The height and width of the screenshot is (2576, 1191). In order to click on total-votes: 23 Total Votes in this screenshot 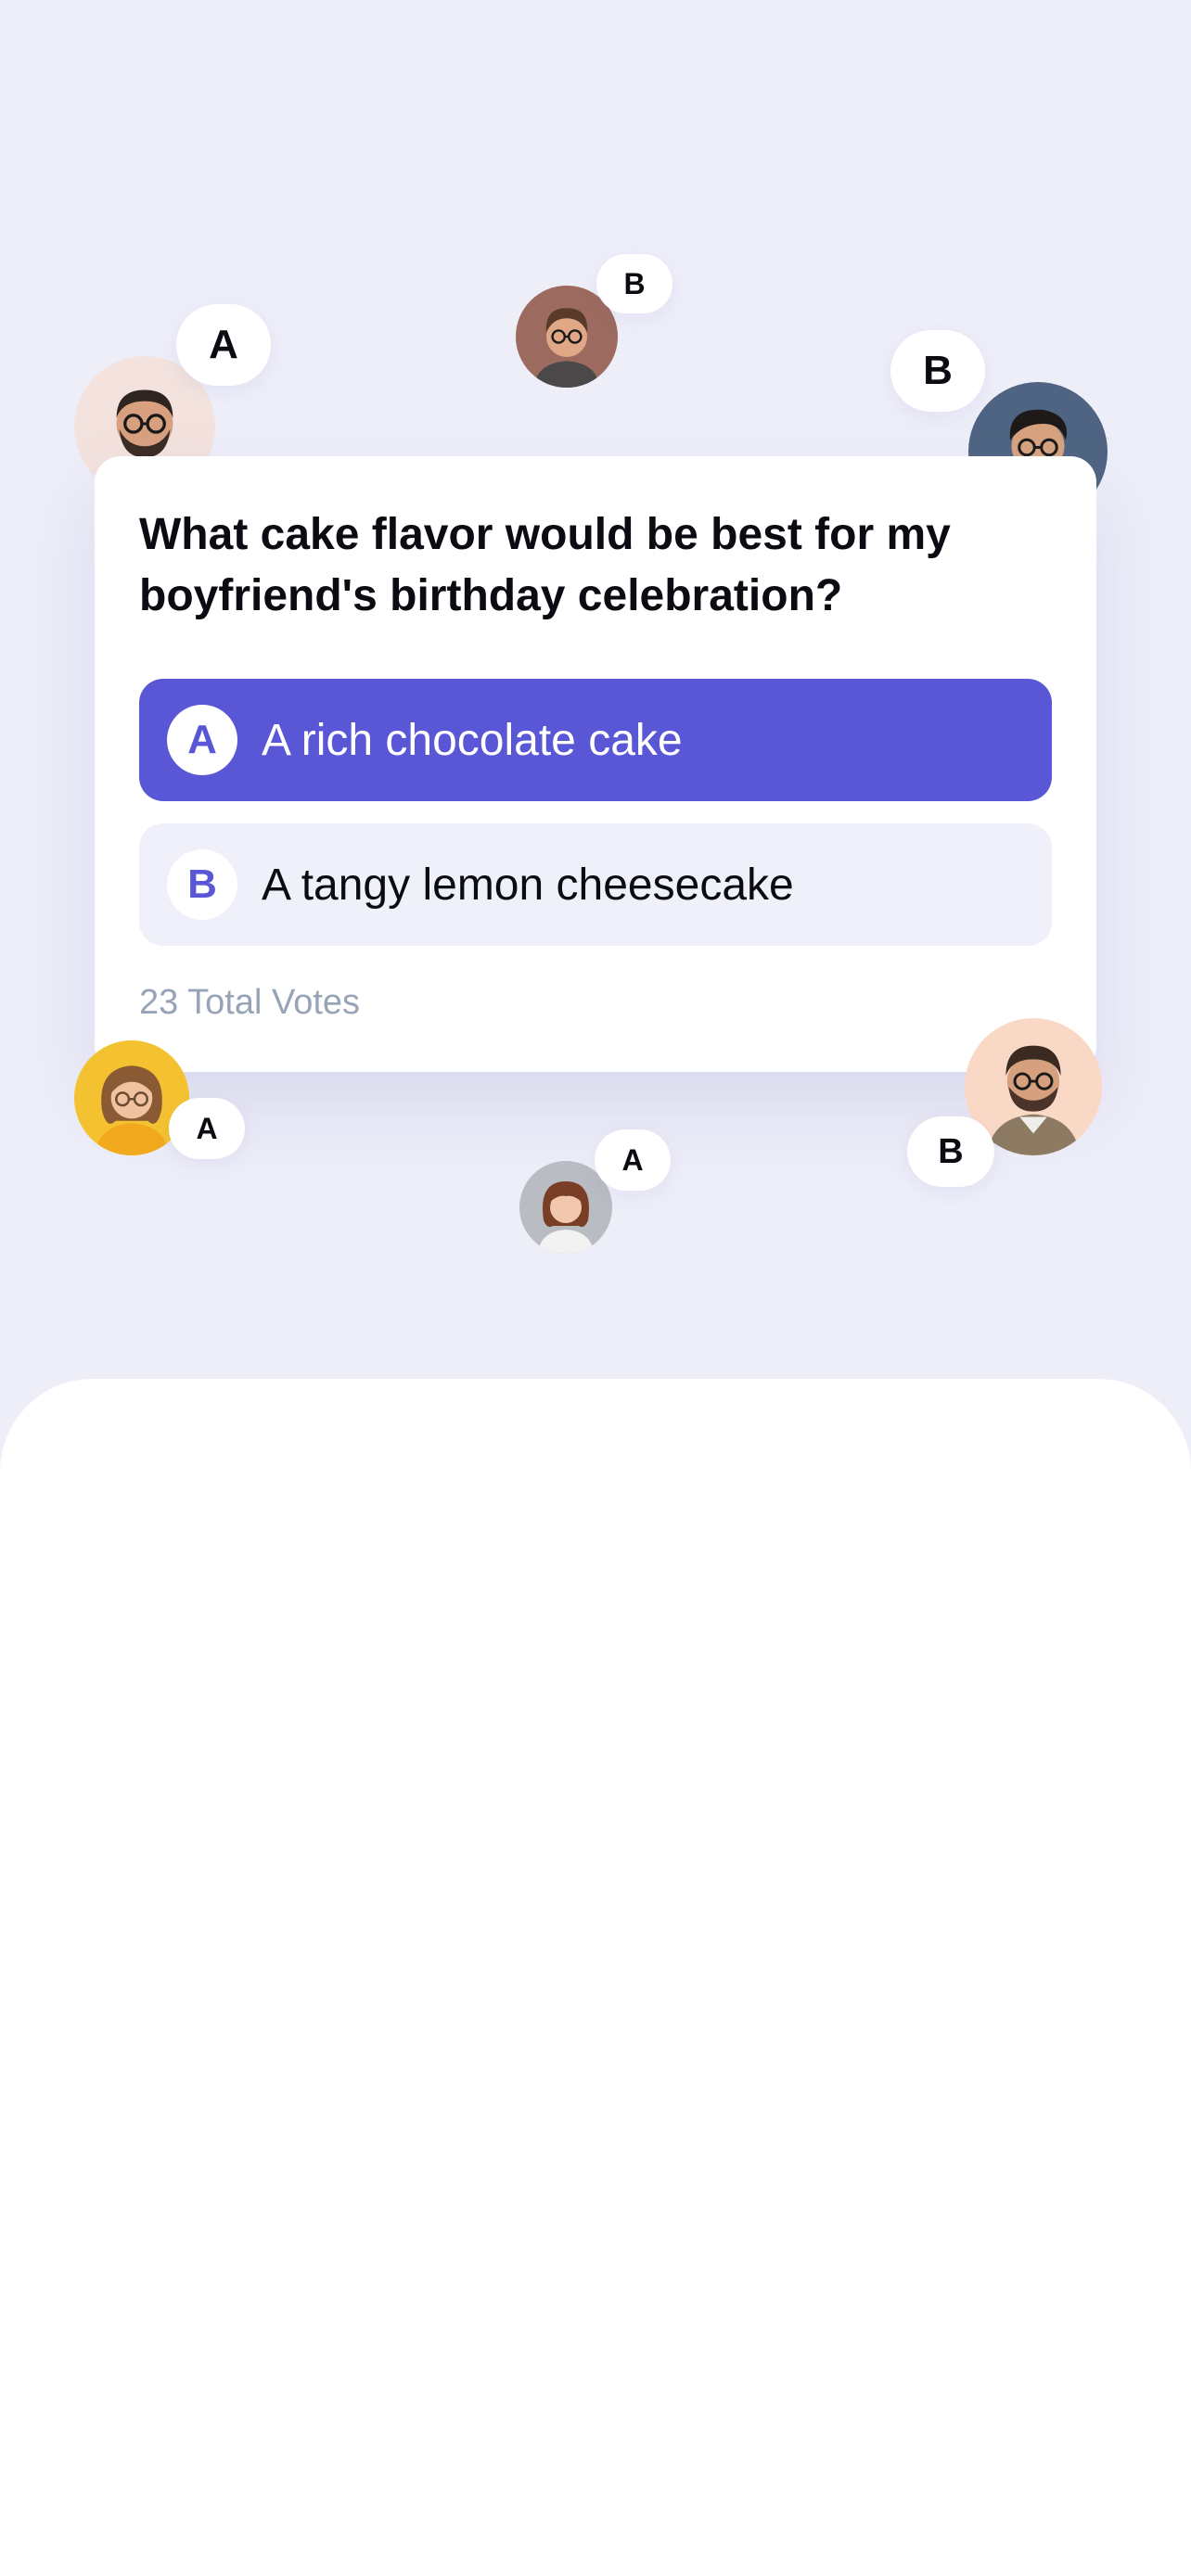, I will do `click(250, 1003)`.